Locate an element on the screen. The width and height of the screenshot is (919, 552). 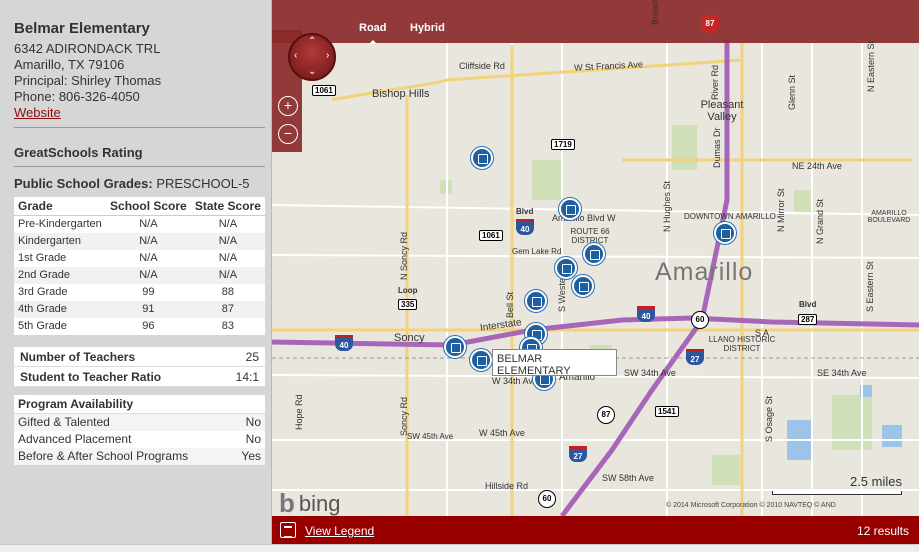
bing-wordmark: bing is located at coordinates (319, 503).